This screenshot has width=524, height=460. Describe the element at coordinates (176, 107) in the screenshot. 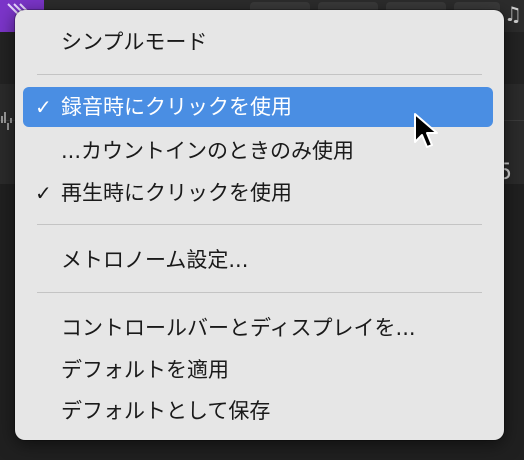

I see `menu-item-label: 録音時にクリックを使用` at that location.